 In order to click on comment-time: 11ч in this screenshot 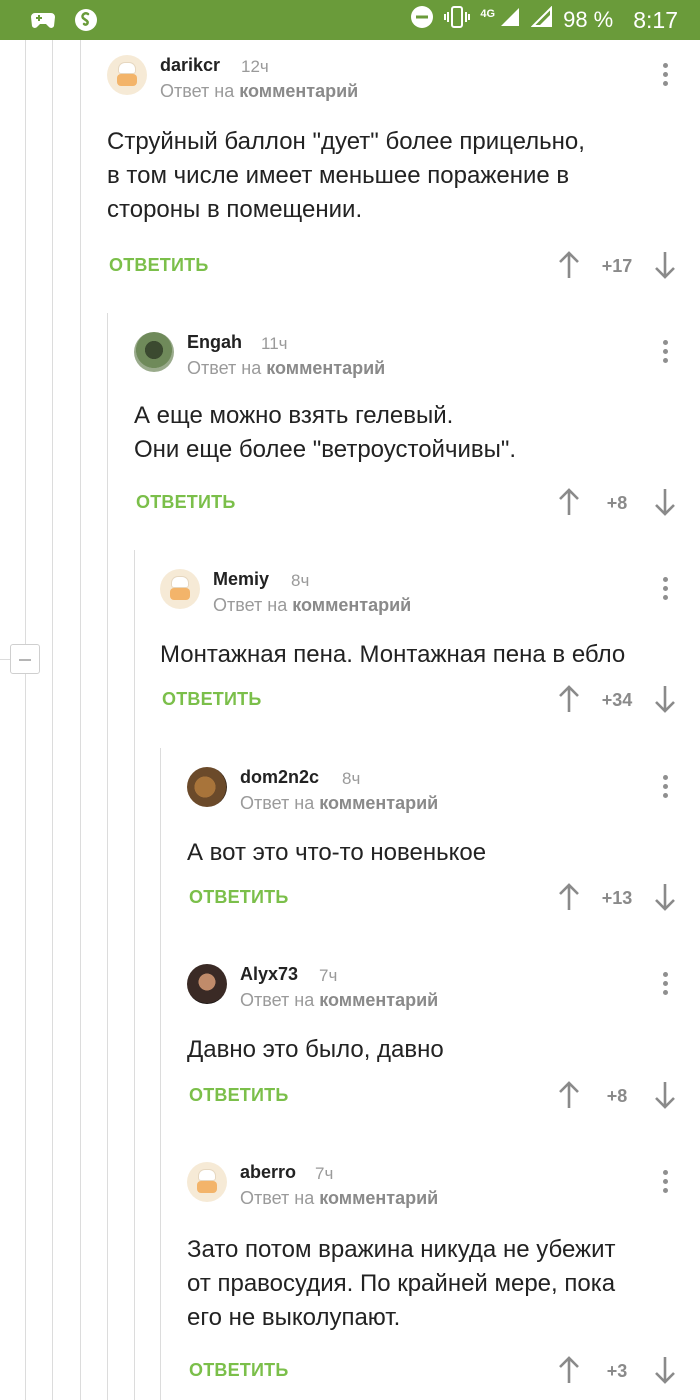, I will do `click(274, 343)`.